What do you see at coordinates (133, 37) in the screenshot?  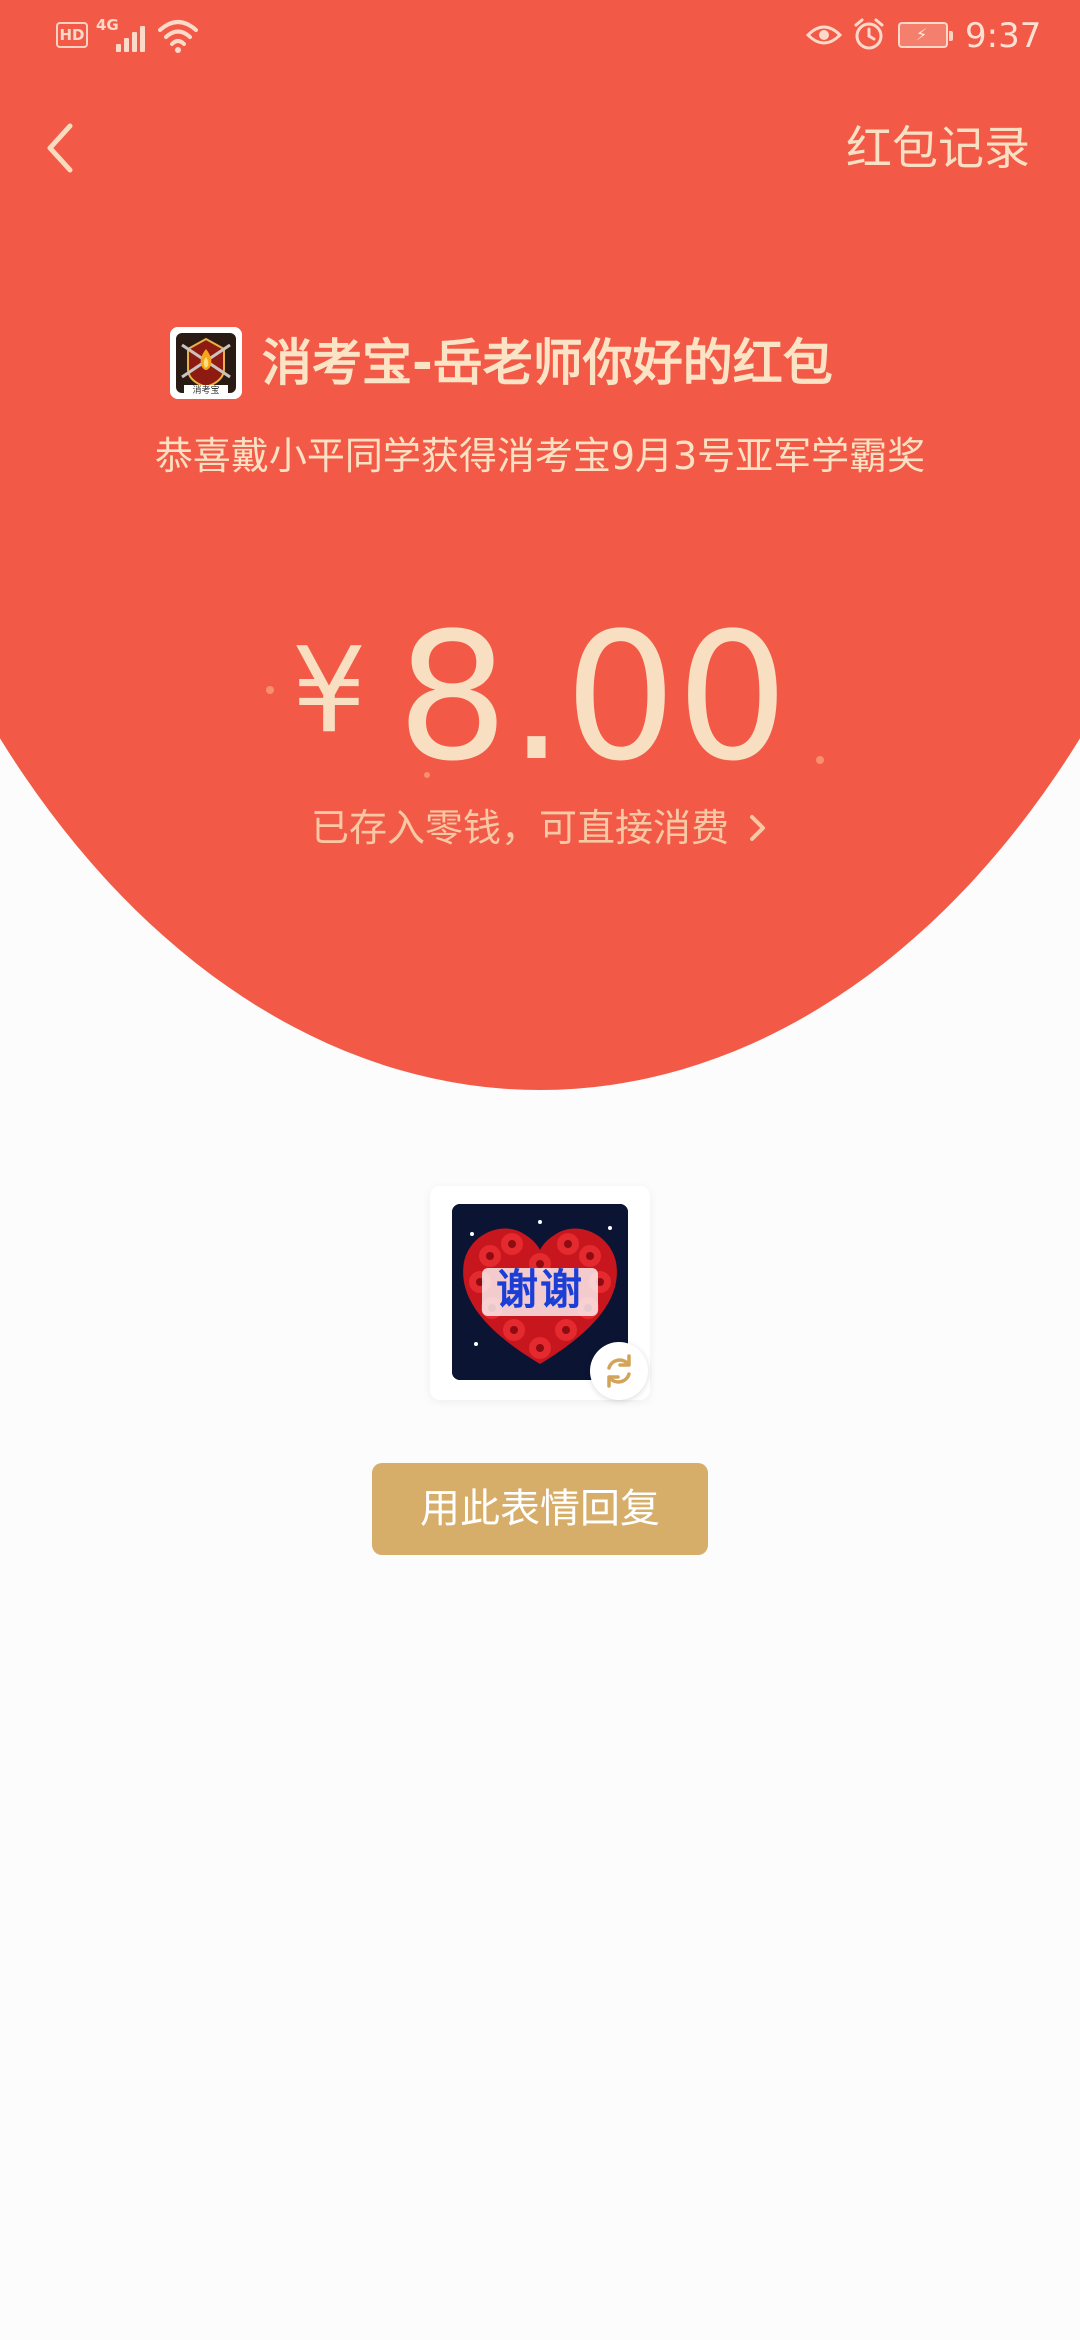 I see `signal-icon` at bounding box center [133, 37].